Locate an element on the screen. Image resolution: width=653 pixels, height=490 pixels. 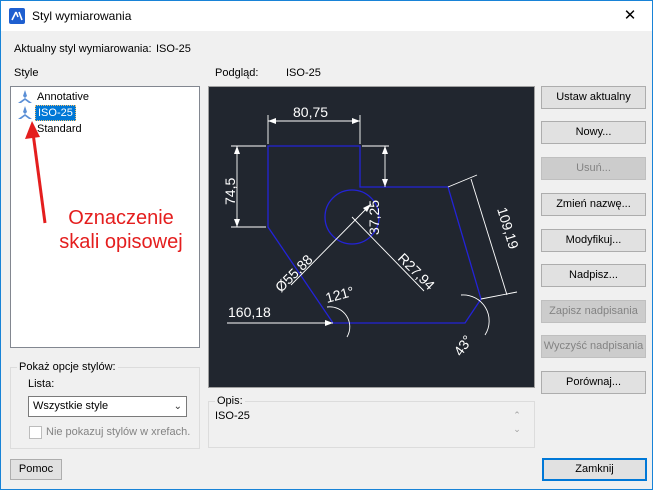
dim-radius-text: R27,94 is located at coordinates (416, 271).